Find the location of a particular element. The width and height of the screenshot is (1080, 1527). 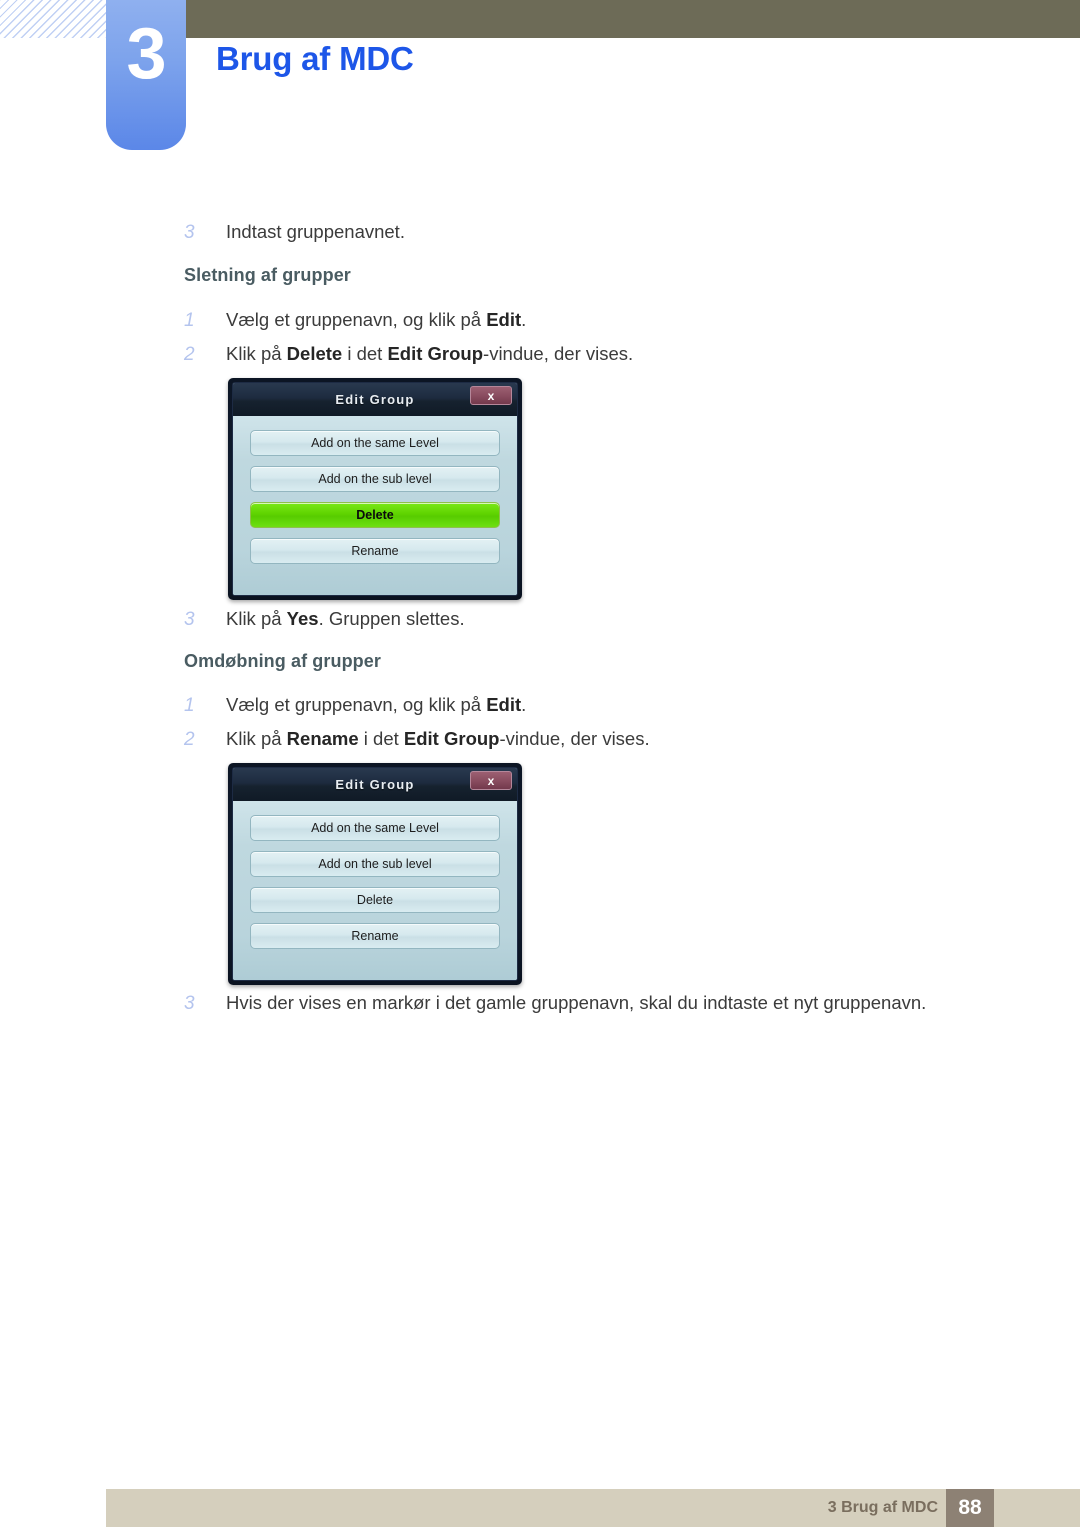

page-number-box: 88 is located at coordinates (970, 1508).